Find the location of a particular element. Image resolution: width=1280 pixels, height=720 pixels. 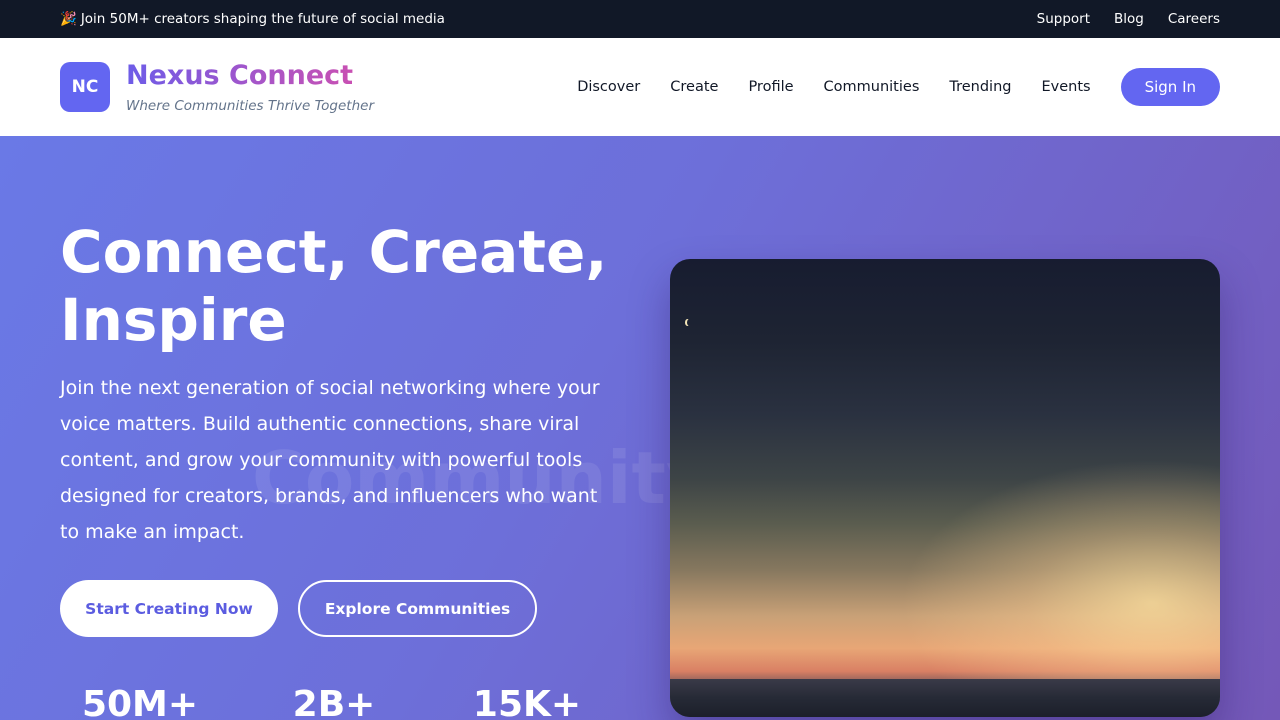

blog-link: Blog is located at coordinates (1129, 19).